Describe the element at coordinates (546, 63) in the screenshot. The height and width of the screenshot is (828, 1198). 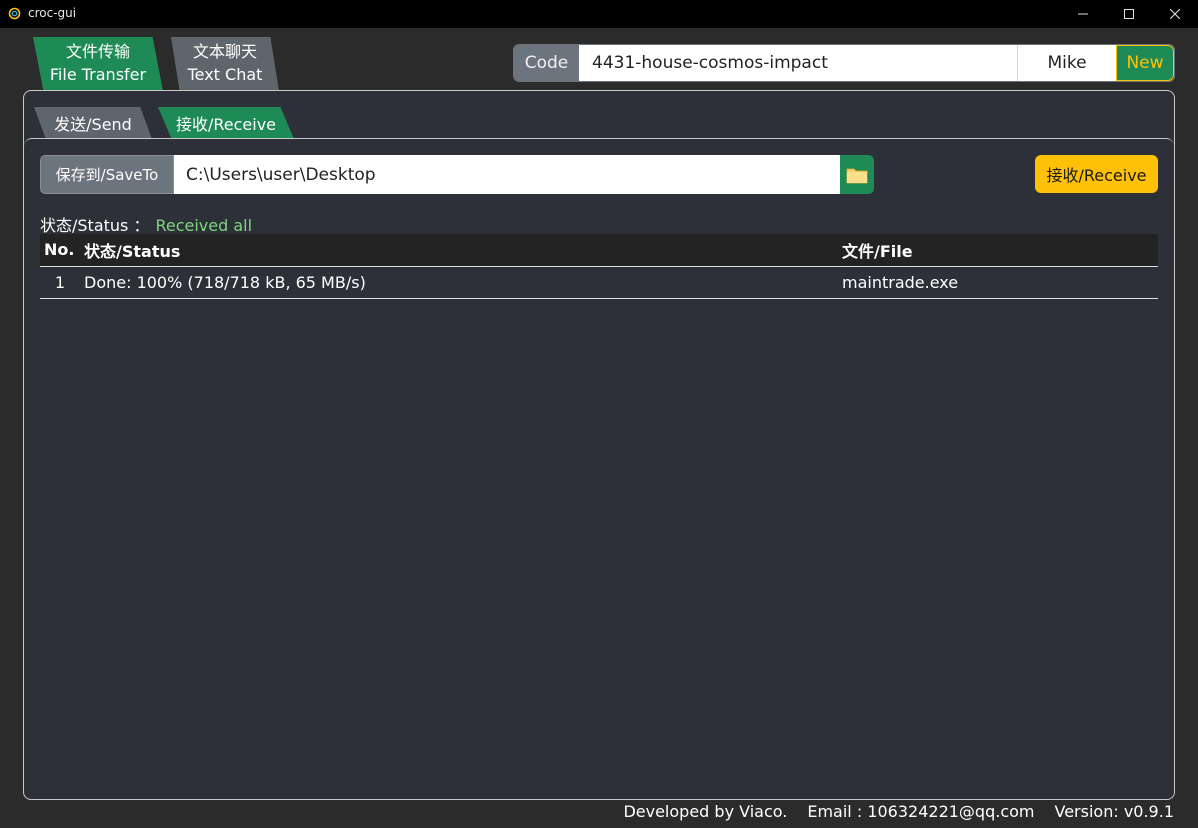
I see `code-label: Code` at that location.